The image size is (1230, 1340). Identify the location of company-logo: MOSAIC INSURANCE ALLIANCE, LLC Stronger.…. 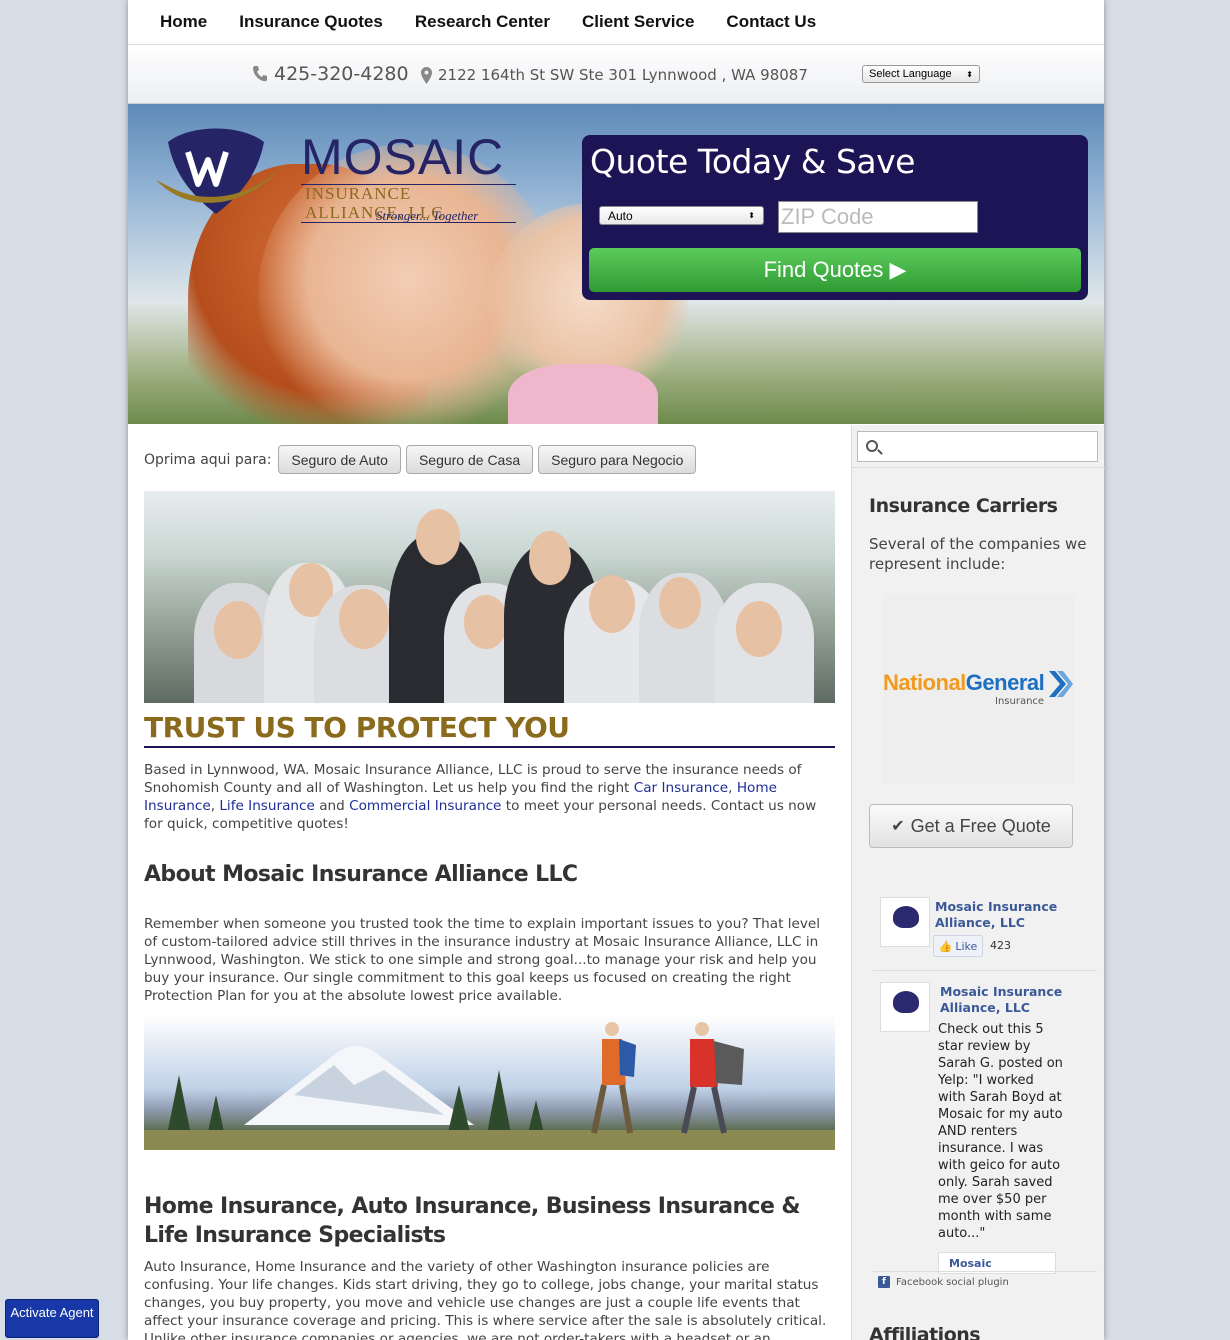
(336, 173).